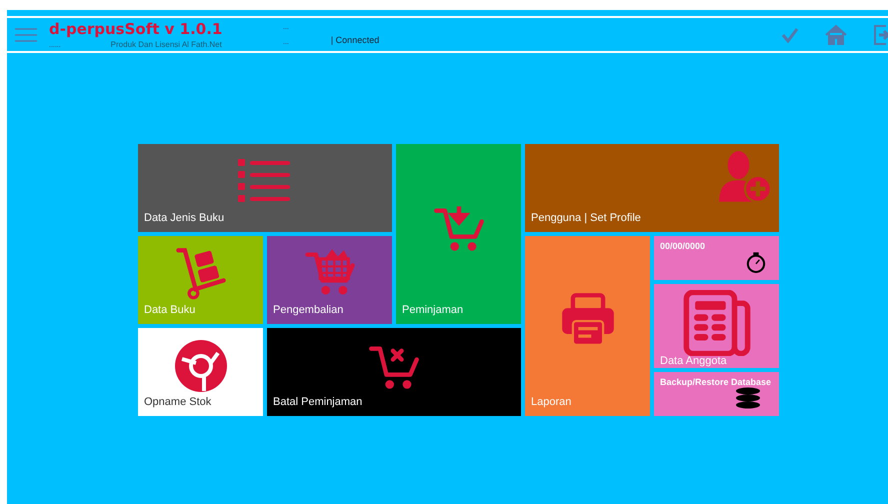 The image size is (888, 504). Describe the element at coordinates (745, 177) in the screenshot. I see `user-add-icon` at that location.